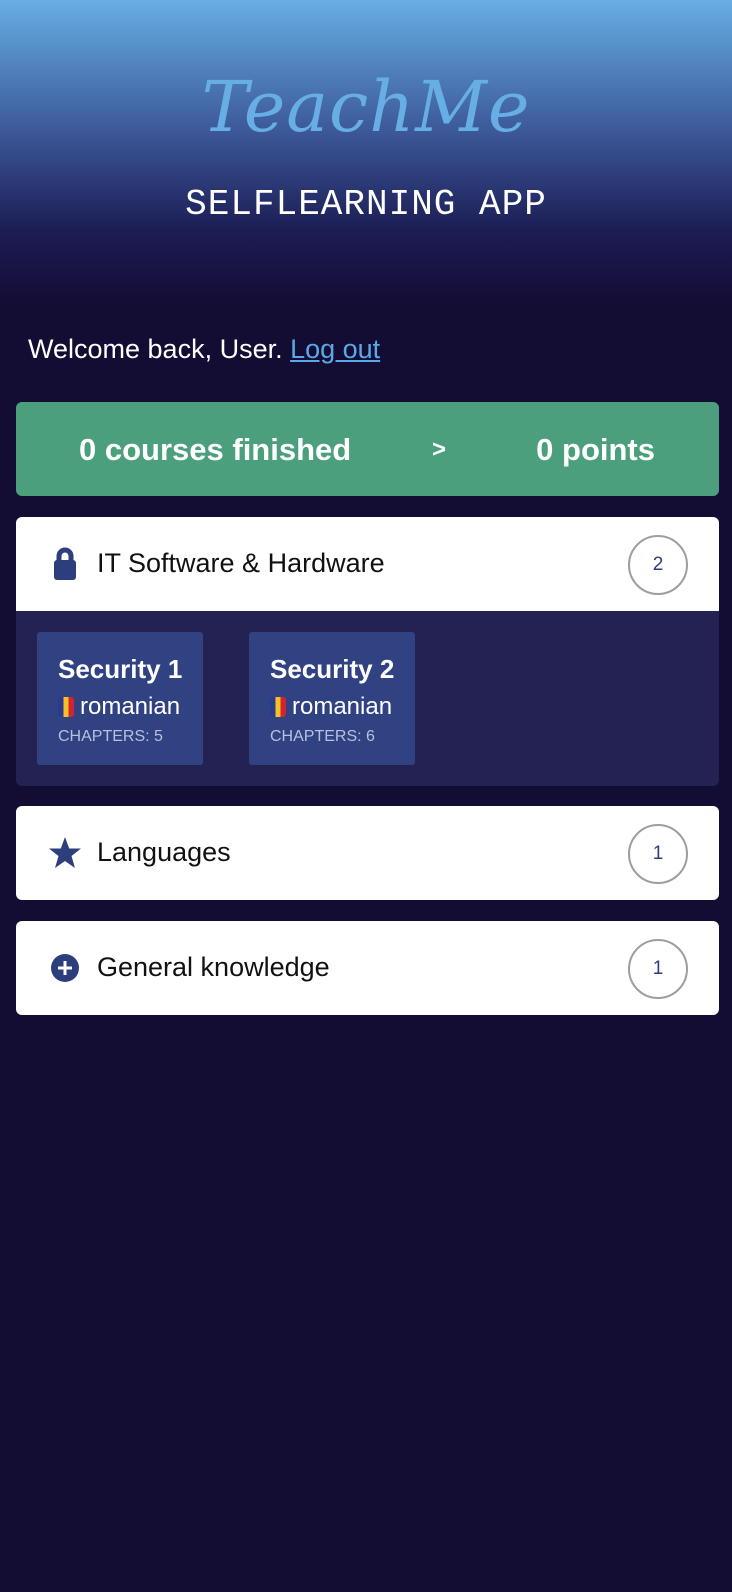  I want to click on app-logo: TeachMe, so click(366, 107).